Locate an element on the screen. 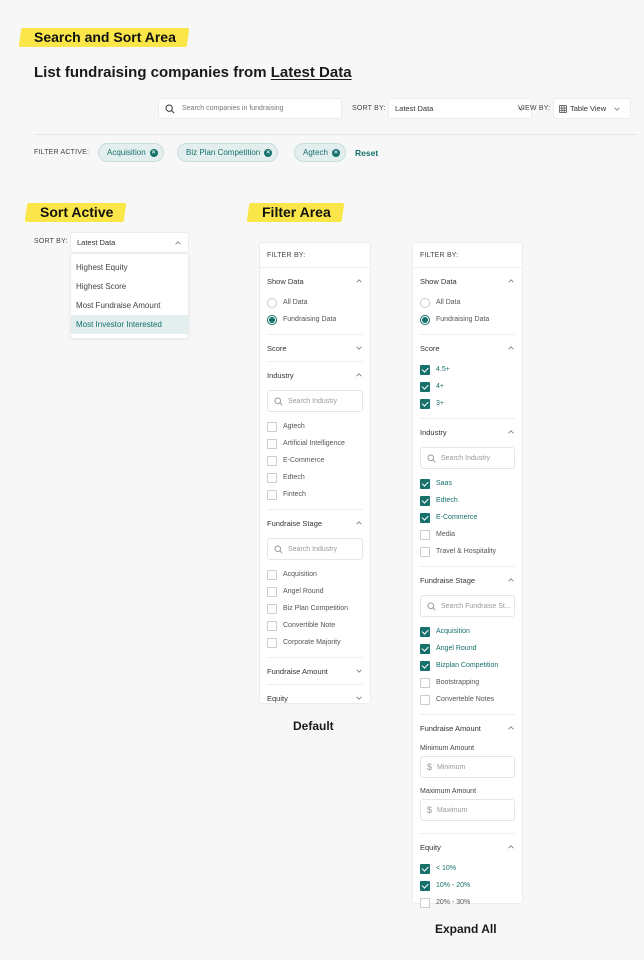 The height and width of the screenshot is (960, 644). caption-expand-all: Expand All is located at coordinates (466, 929).